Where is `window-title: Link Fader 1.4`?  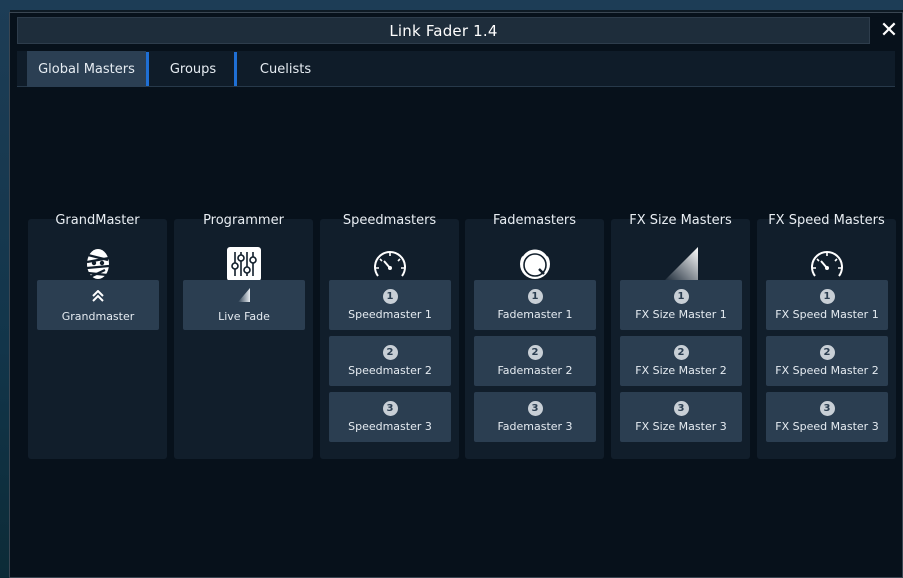 window-title: Link Fader 1.4 is located at coordinates (443, 30).